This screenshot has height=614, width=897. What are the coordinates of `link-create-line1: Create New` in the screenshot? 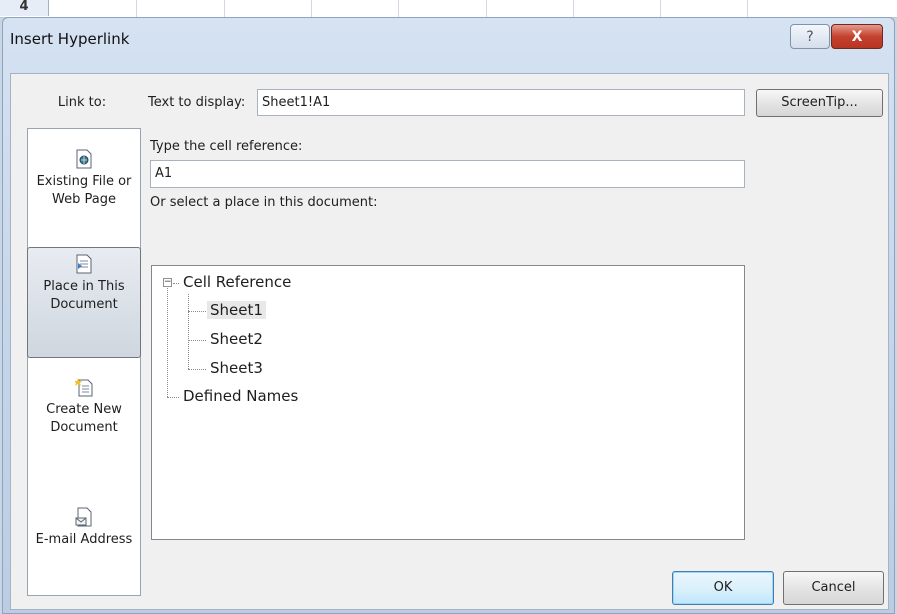 It's located at (84, 409).